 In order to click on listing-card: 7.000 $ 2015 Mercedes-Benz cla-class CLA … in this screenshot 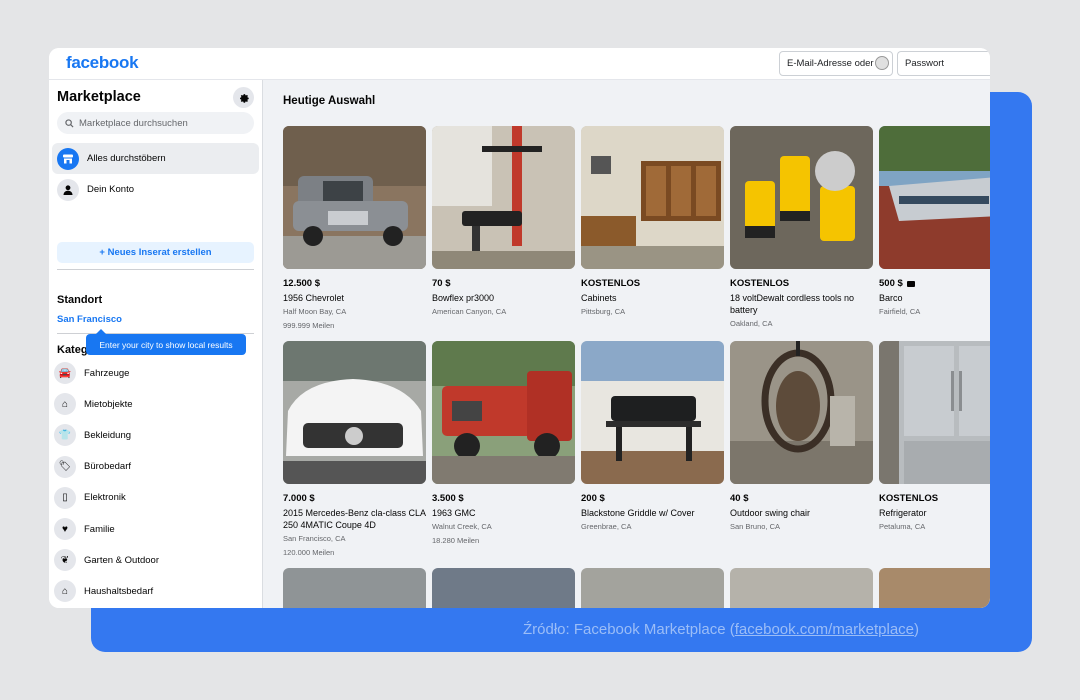, I will do `click(355, 450)`.